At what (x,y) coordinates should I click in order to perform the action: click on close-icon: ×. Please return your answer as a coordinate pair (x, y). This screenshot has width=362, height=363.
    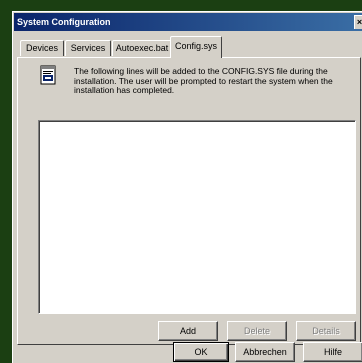
    Looking at the image, I should click on (358, 22).